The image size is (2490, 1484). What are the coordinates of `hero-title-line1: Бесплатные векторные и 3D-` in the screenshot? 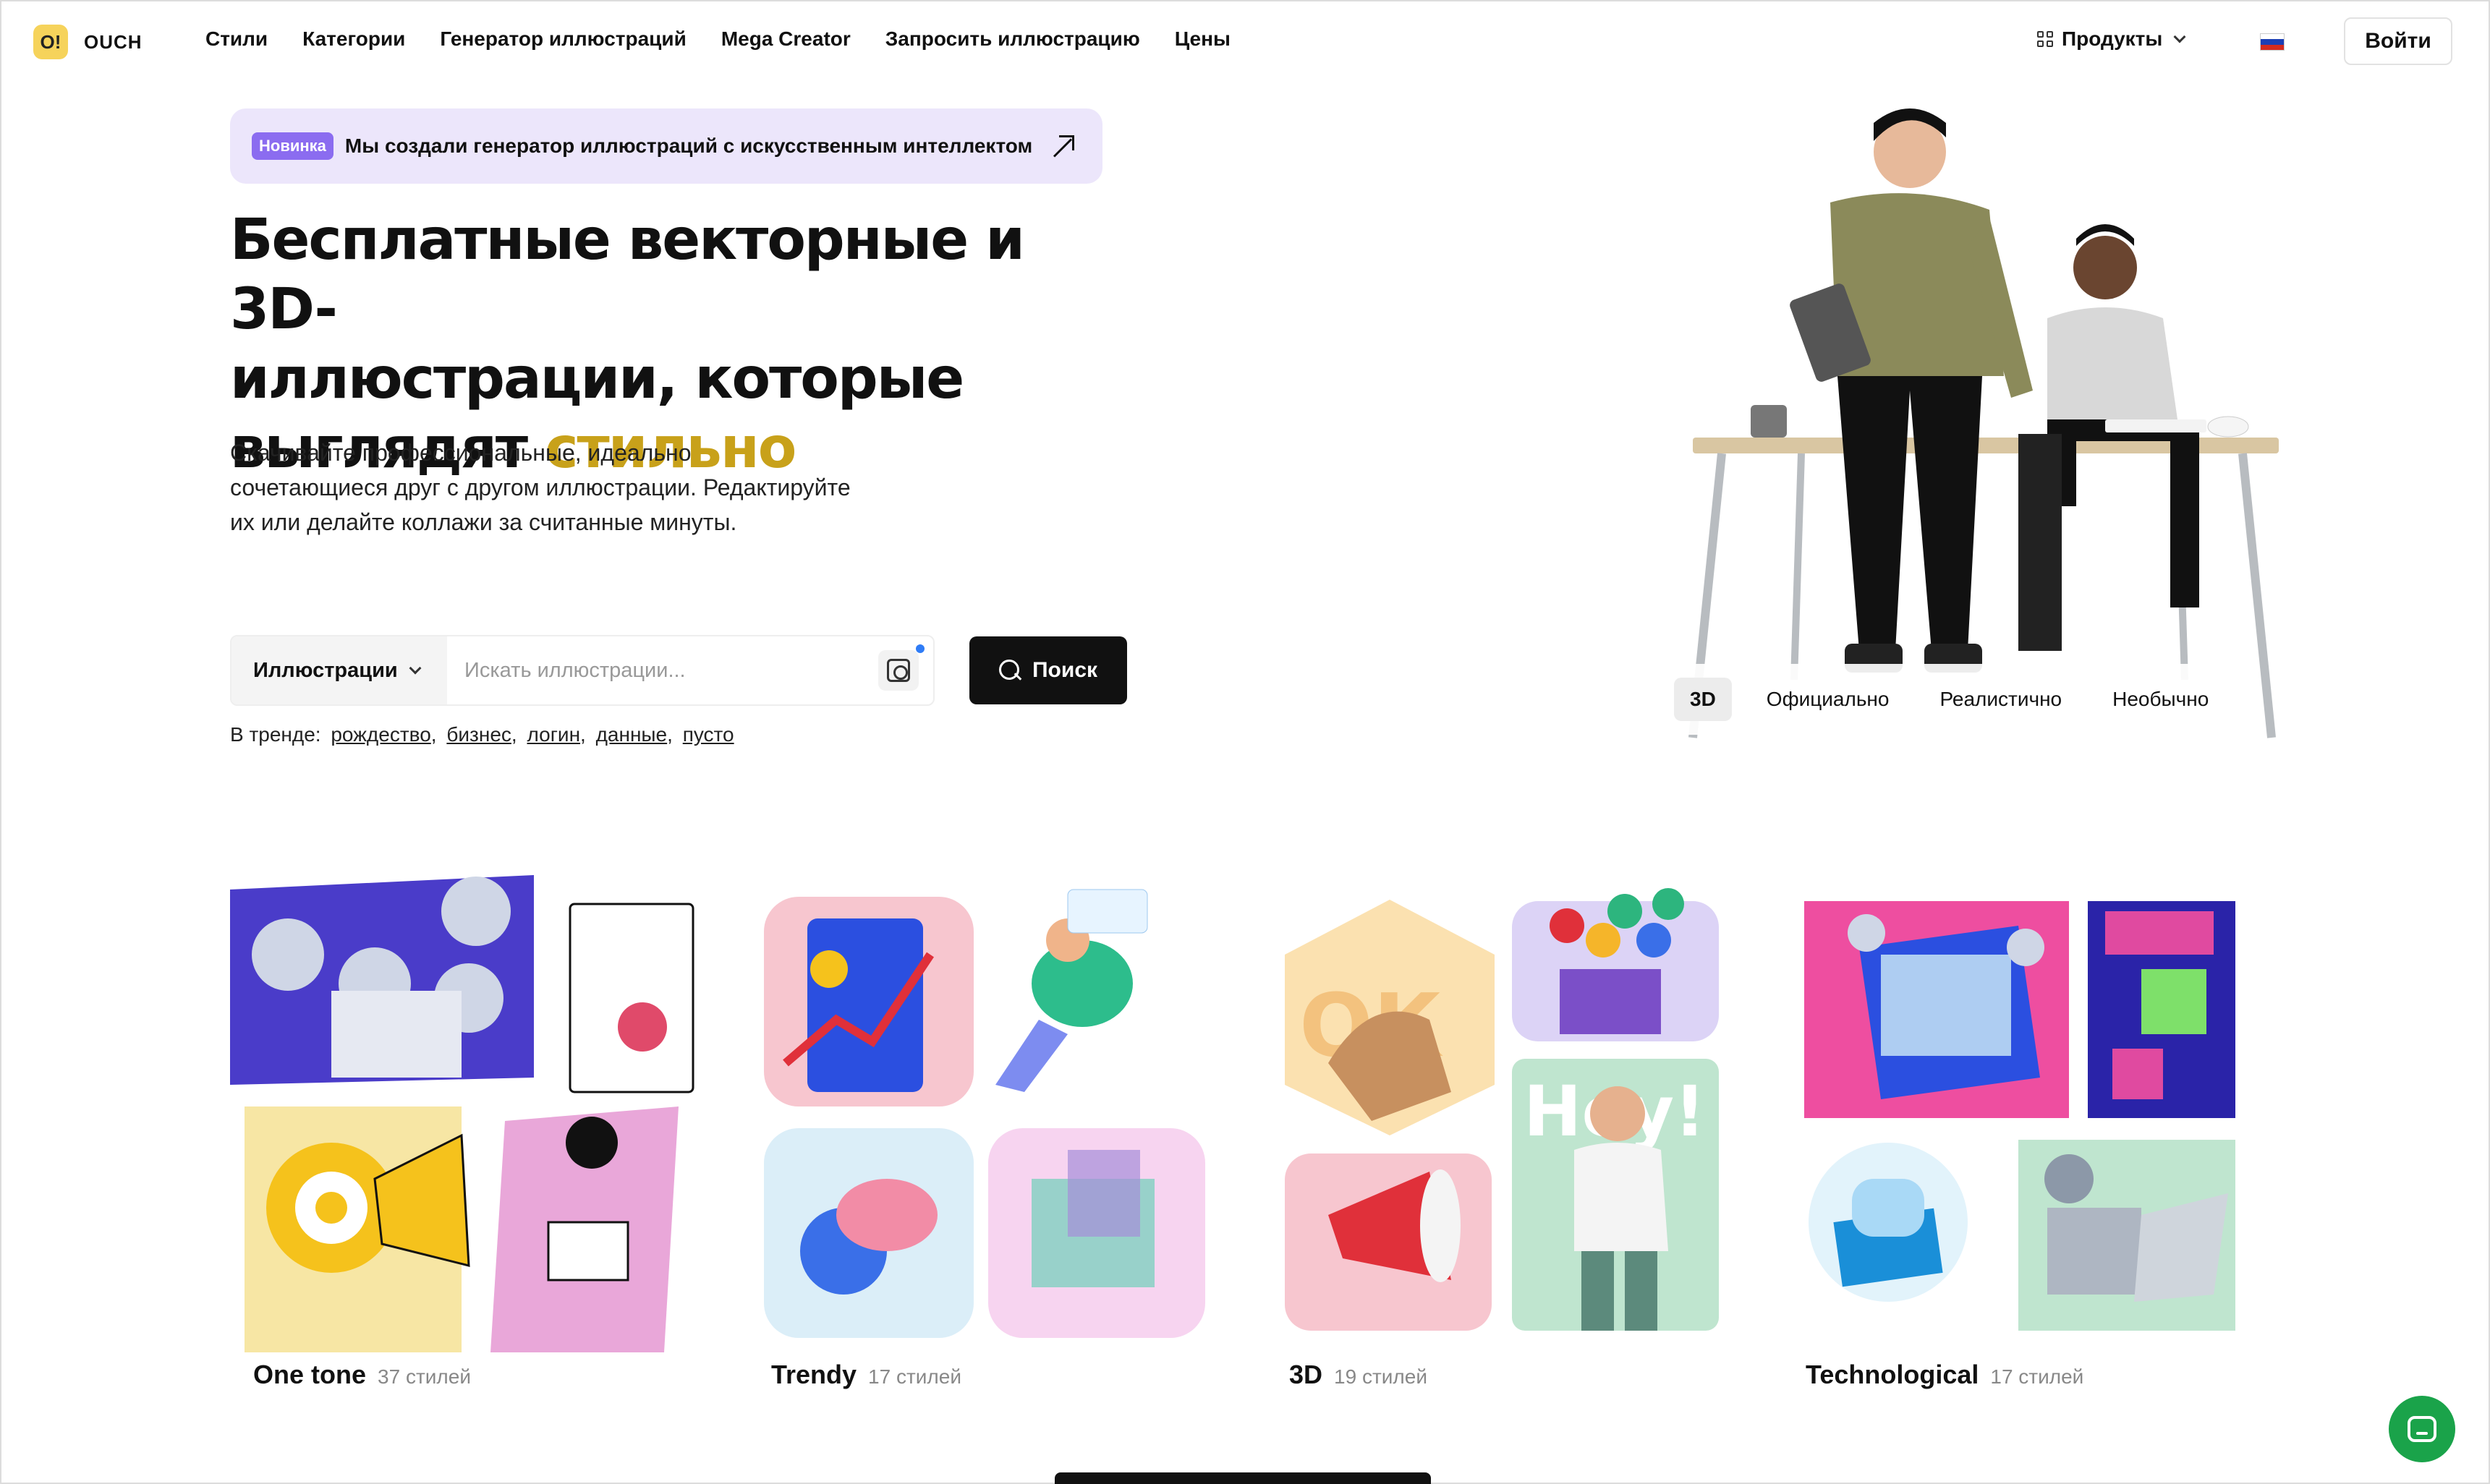 It's located at (627, 275).